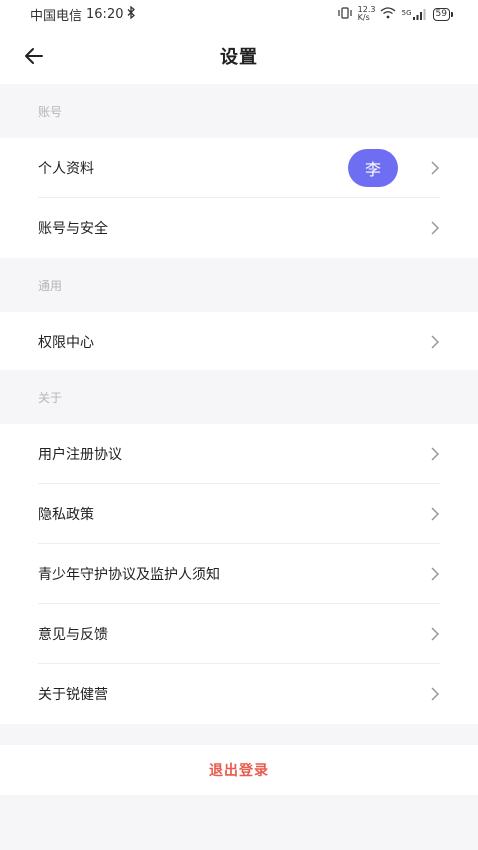 The width and height of the screenshot is (478, 850). Describe the element at coordinates (105, 14) in the screenshot. I see `status-time: 16:20` at that location.